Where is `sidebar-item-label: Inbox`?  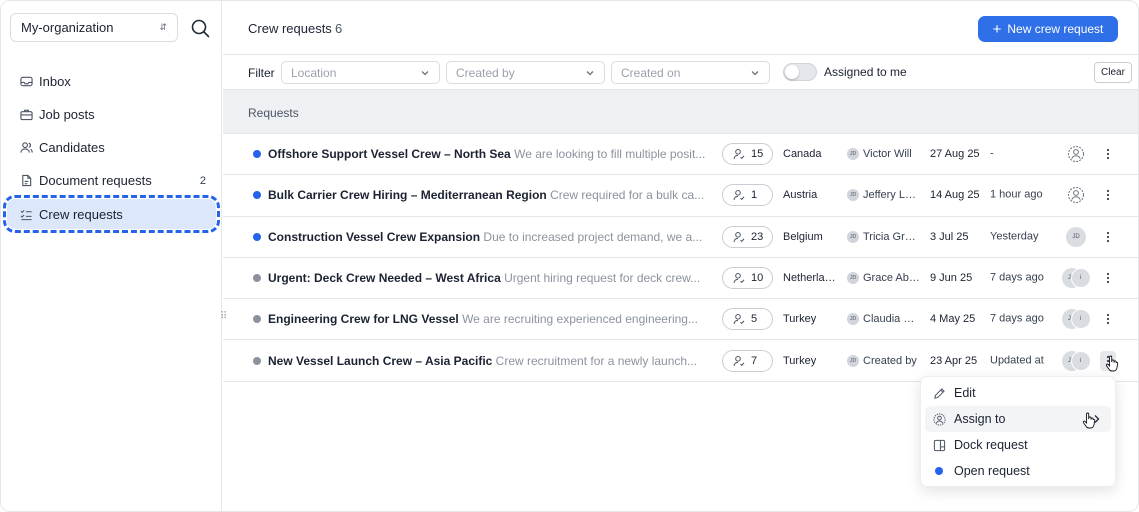
sidebar-item-label: Inbox is located at coordinates (55, 81).